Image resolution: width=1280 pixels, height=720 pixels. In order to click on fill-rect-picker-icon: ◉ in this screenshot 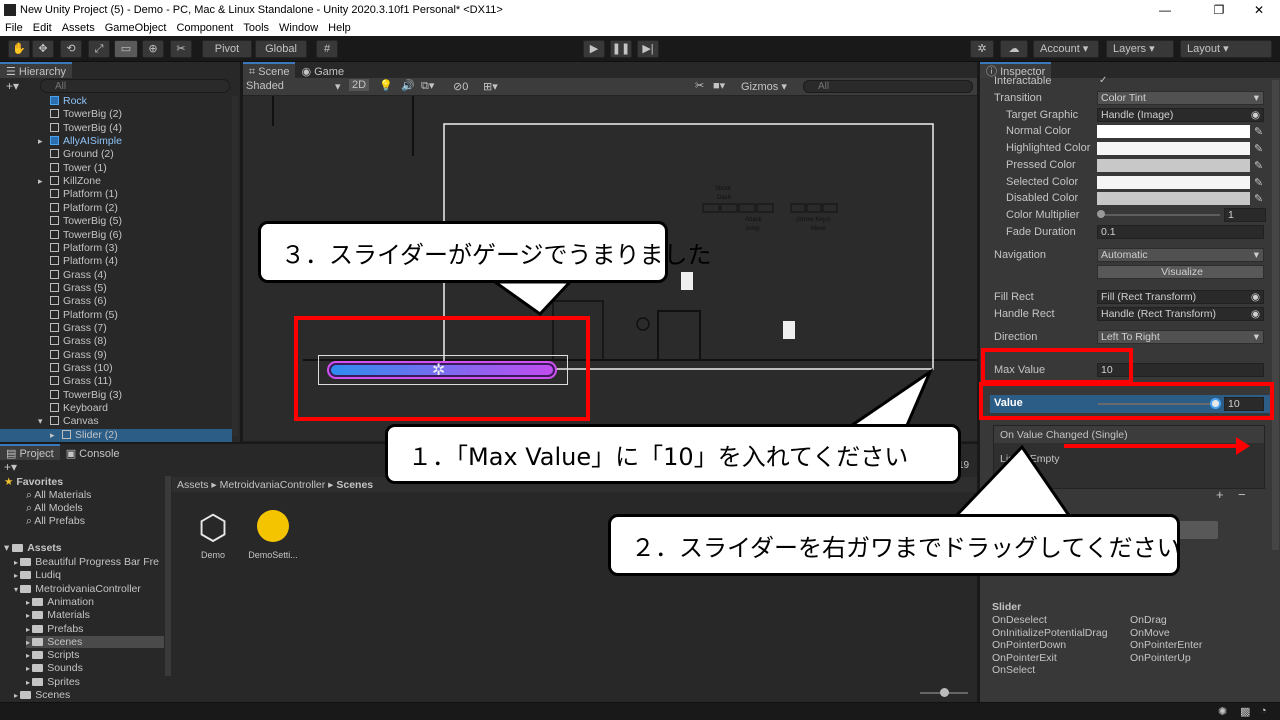, I will do `click(1255, 297)`.